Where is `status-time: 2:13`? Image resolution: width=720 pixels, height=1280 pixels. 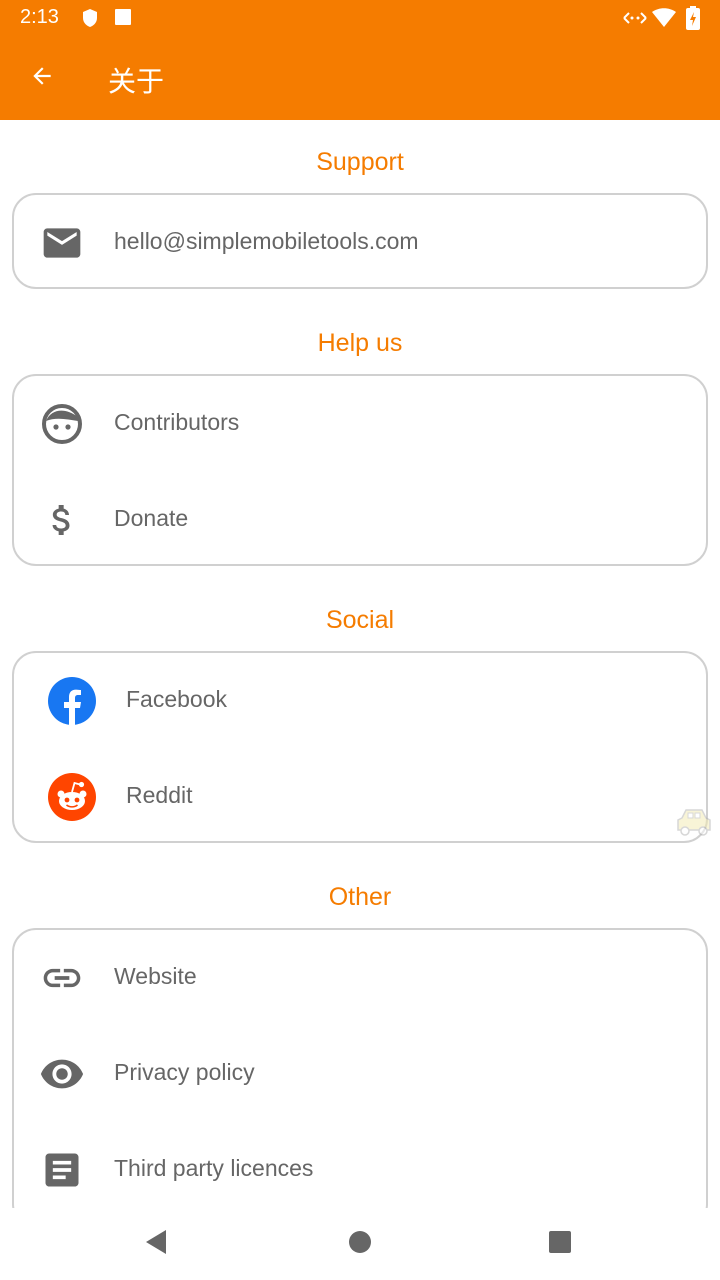
status-time: 2:13 is located at coordinates (39, 17).